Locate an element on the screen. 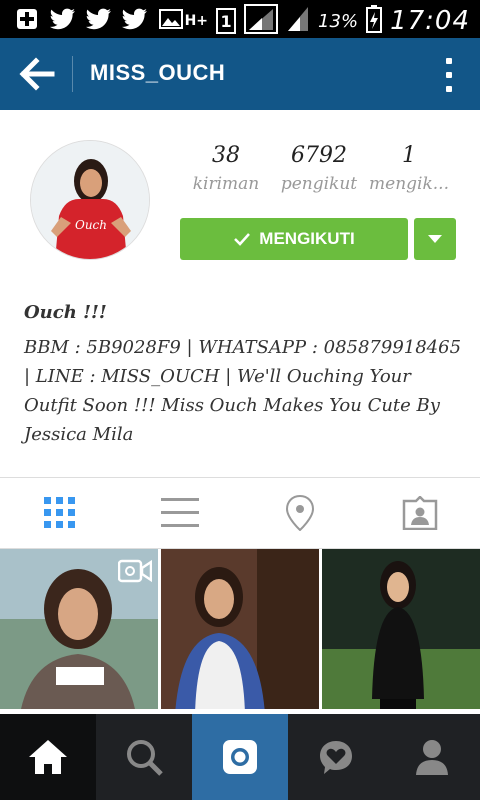 The height and width of the screenshot is (800, 480). nav-profile is located at coordinates (432, 757).